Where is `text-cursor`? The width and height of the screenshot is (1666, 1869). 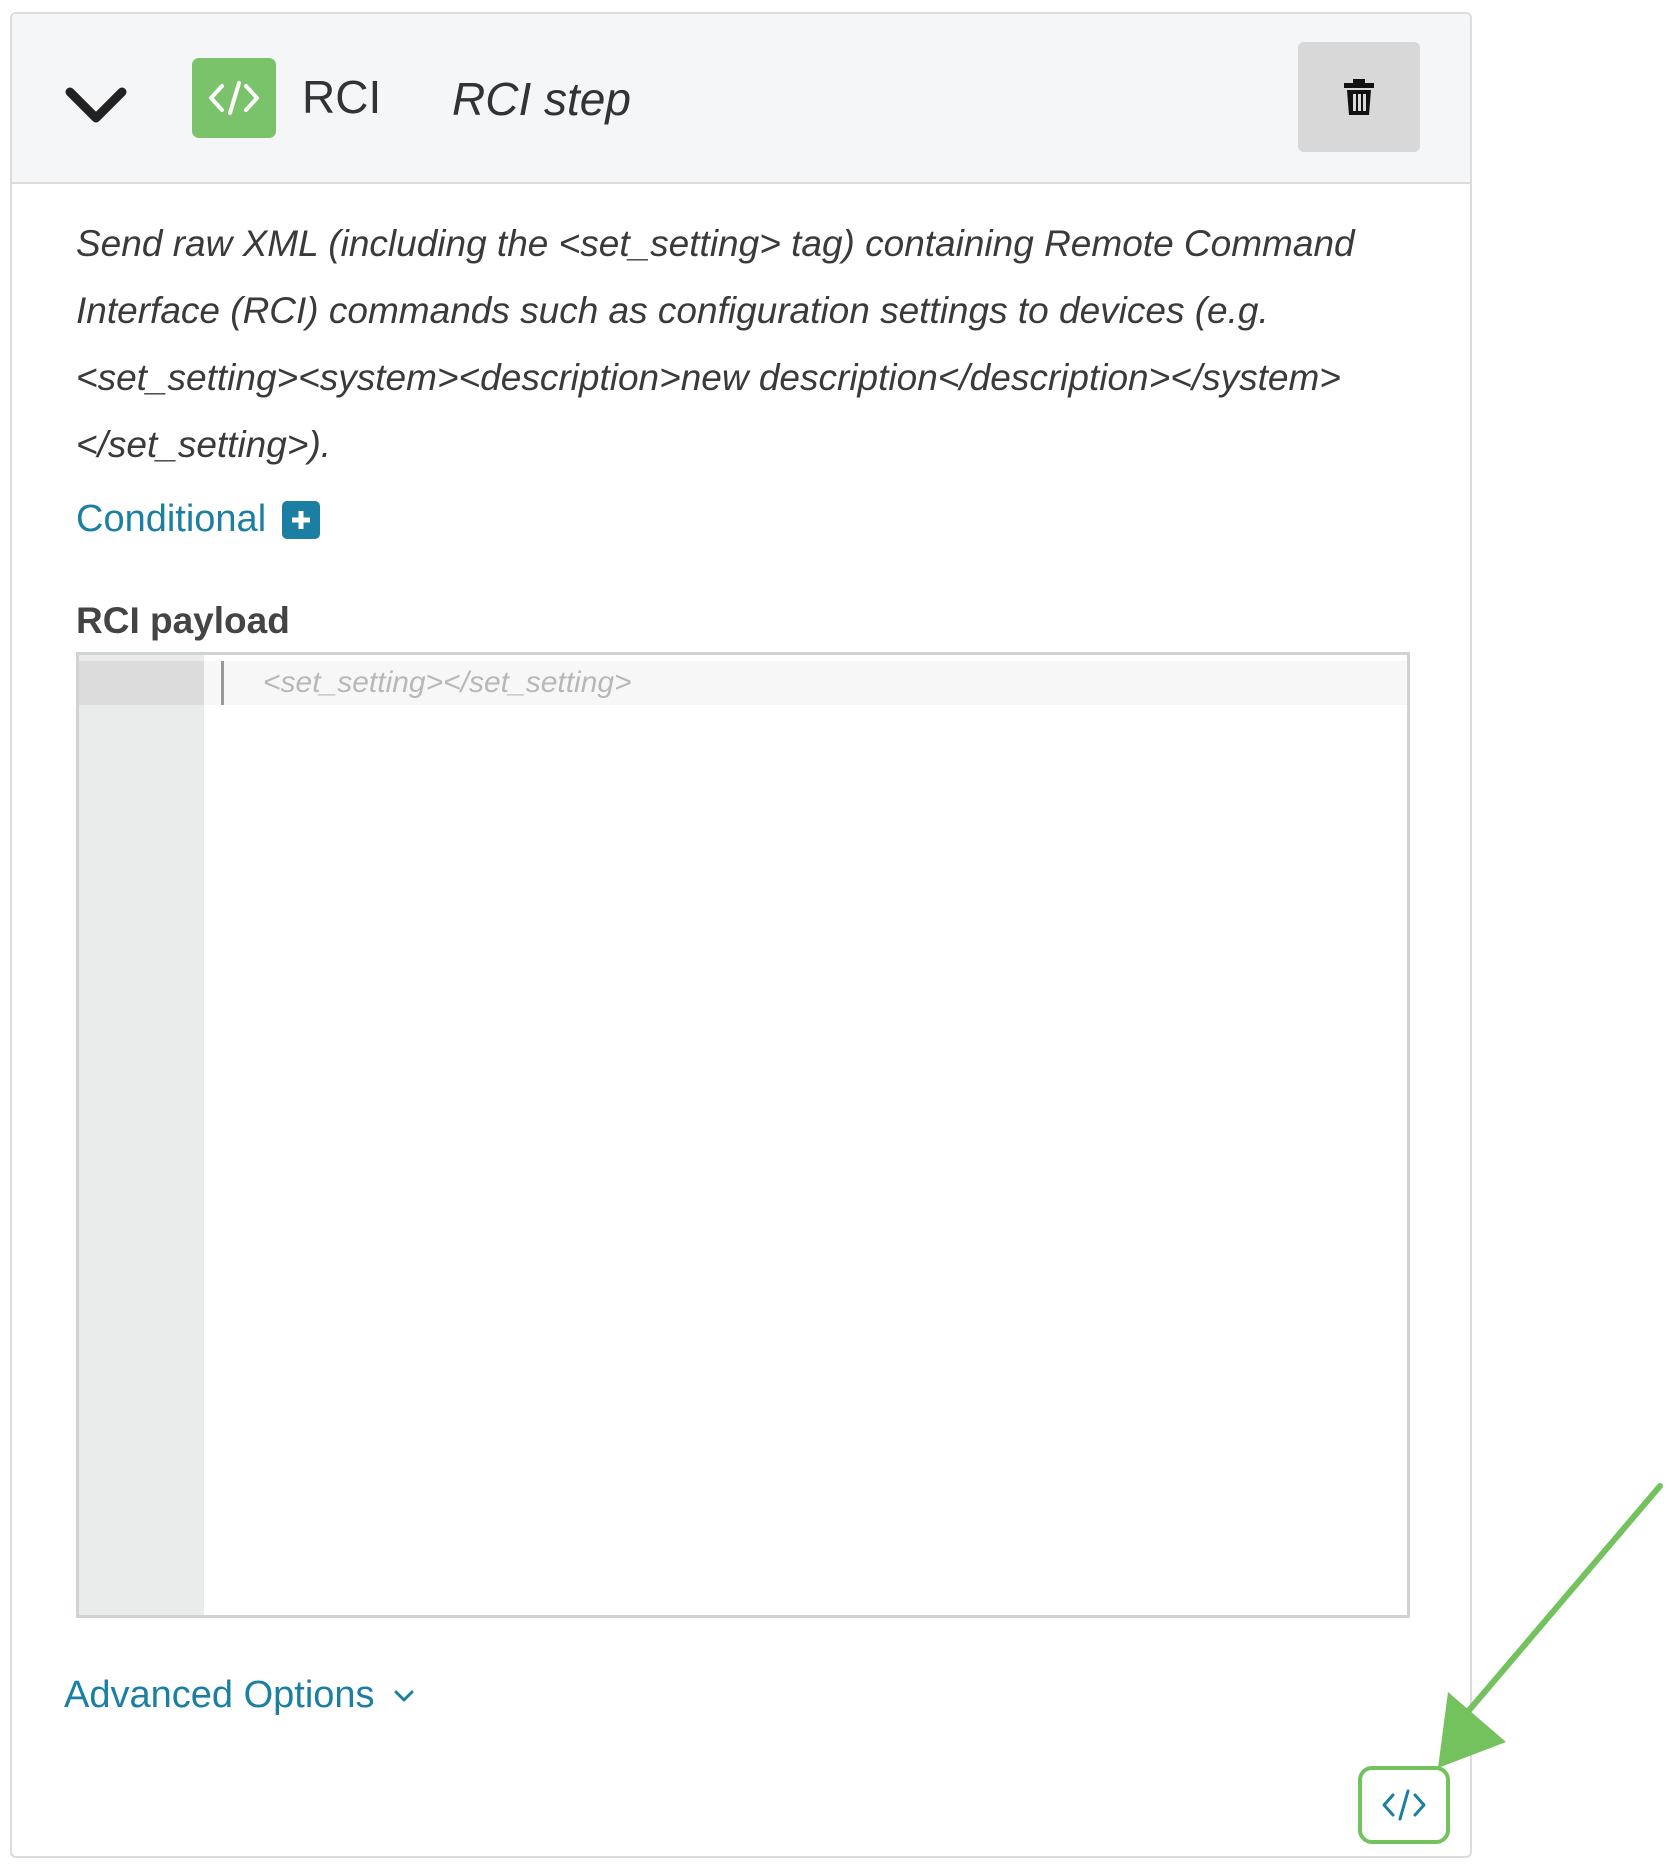
text-cursor is located at coordinates (222, 683).